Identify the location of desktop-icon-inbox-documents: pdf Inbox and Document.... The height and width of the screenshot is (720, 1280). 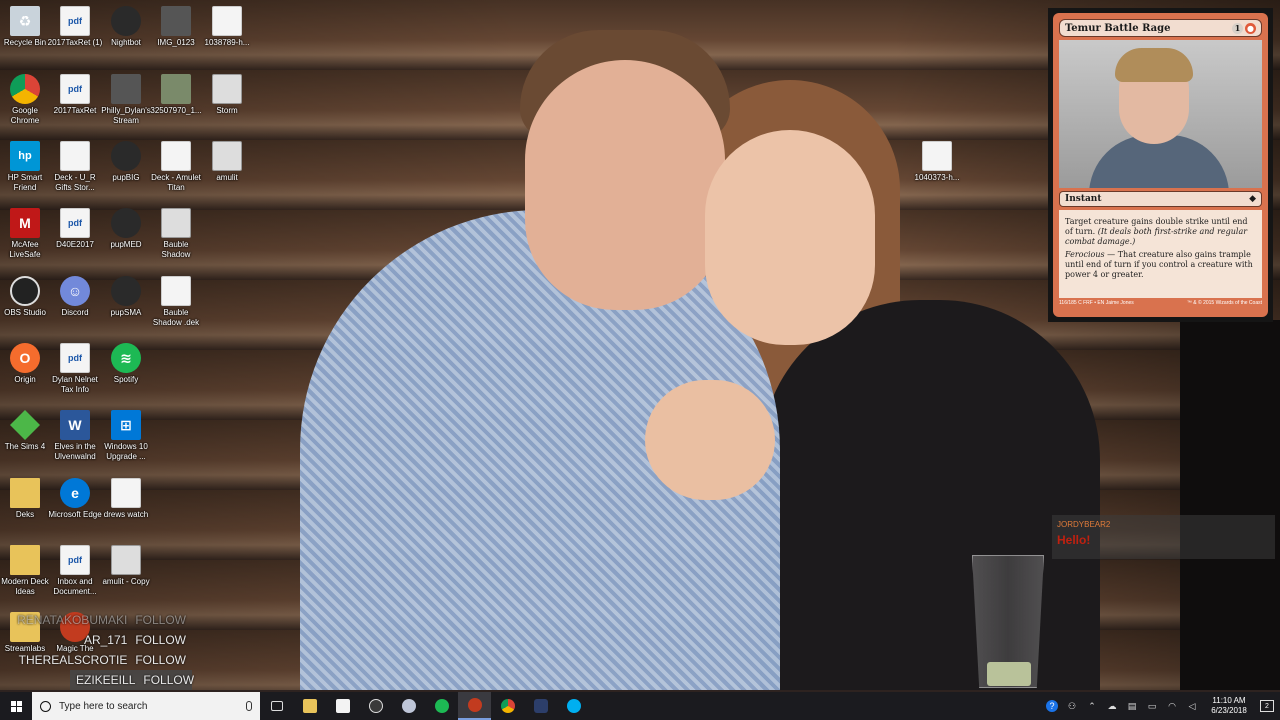
(75, 576).